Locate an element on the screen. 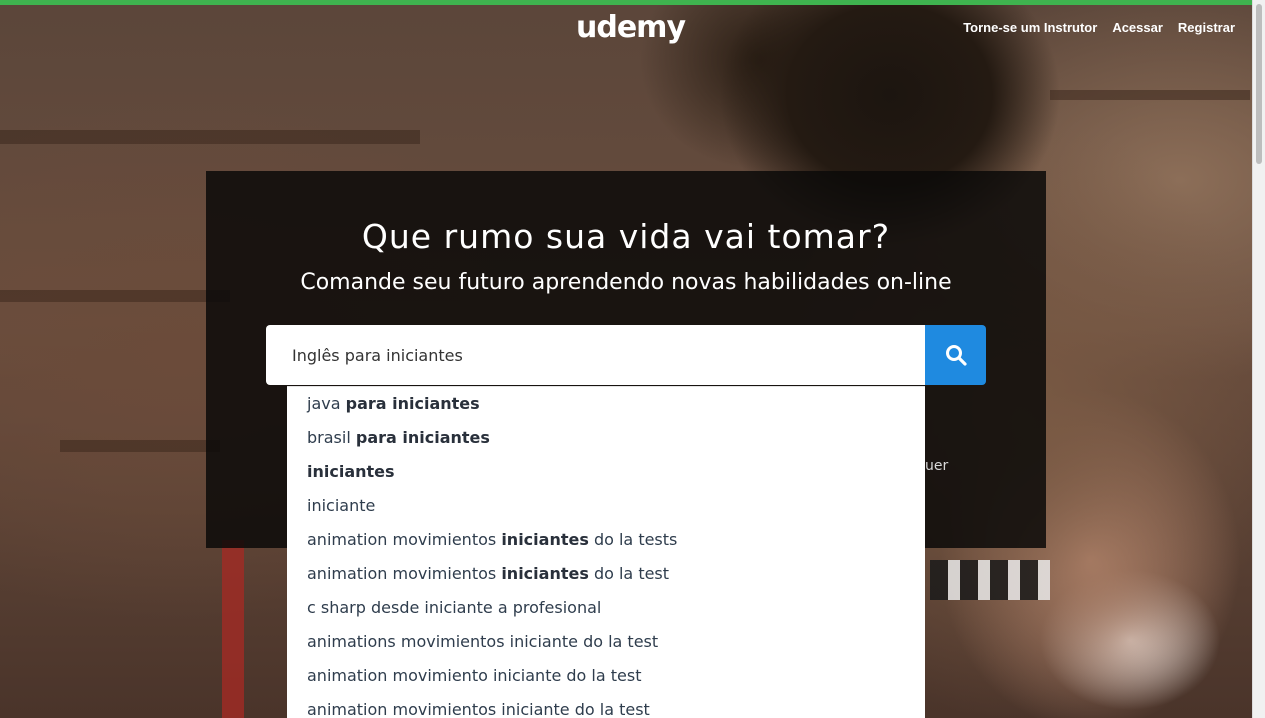 The height and width of the screenshot is (718, 1265). search-suggestion-item: iniciantes is located at coordinates (606, 472).